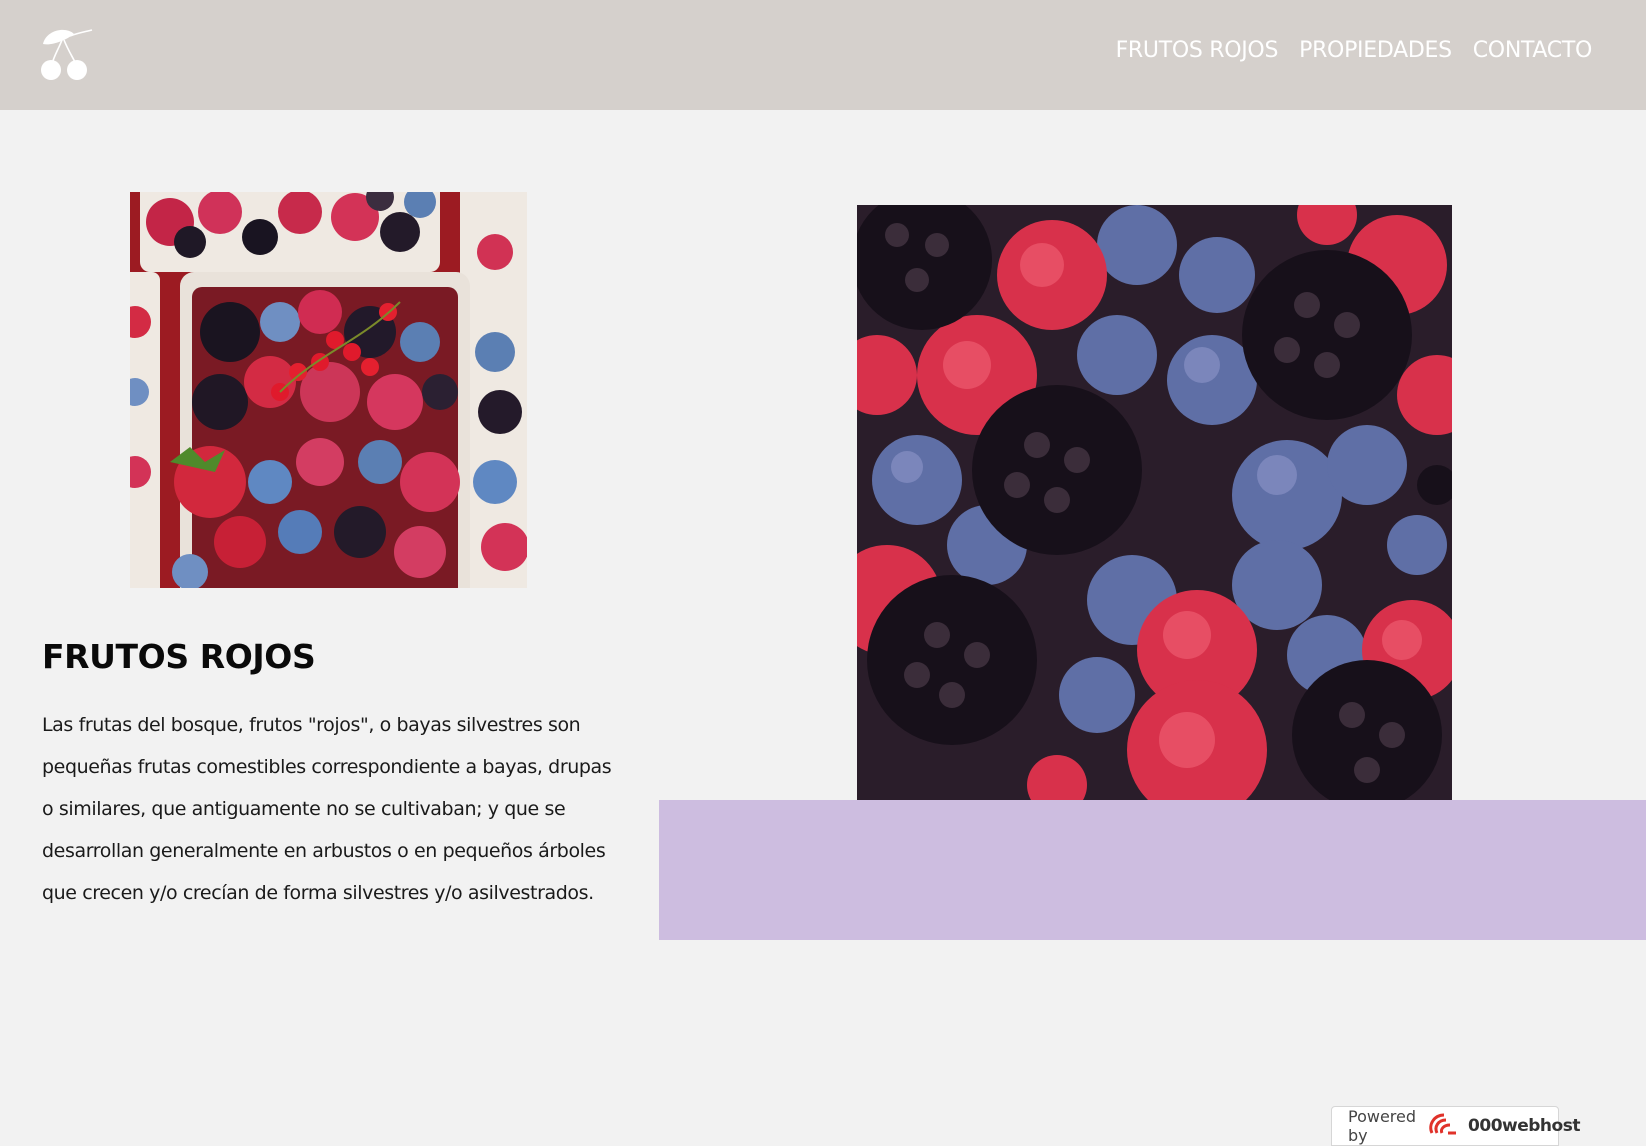  I want to click on 000webhost-logo-icon, so click(1442, 1126).